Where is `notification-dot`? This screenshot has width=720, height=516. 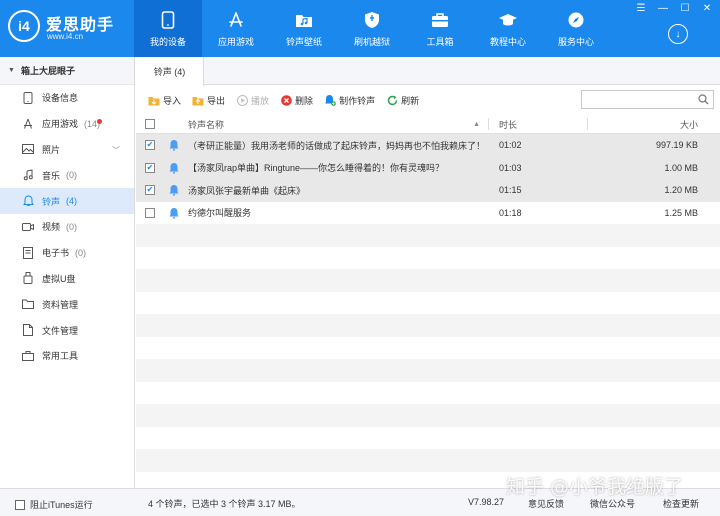
notification-dot is located at coordinates (99, 121).